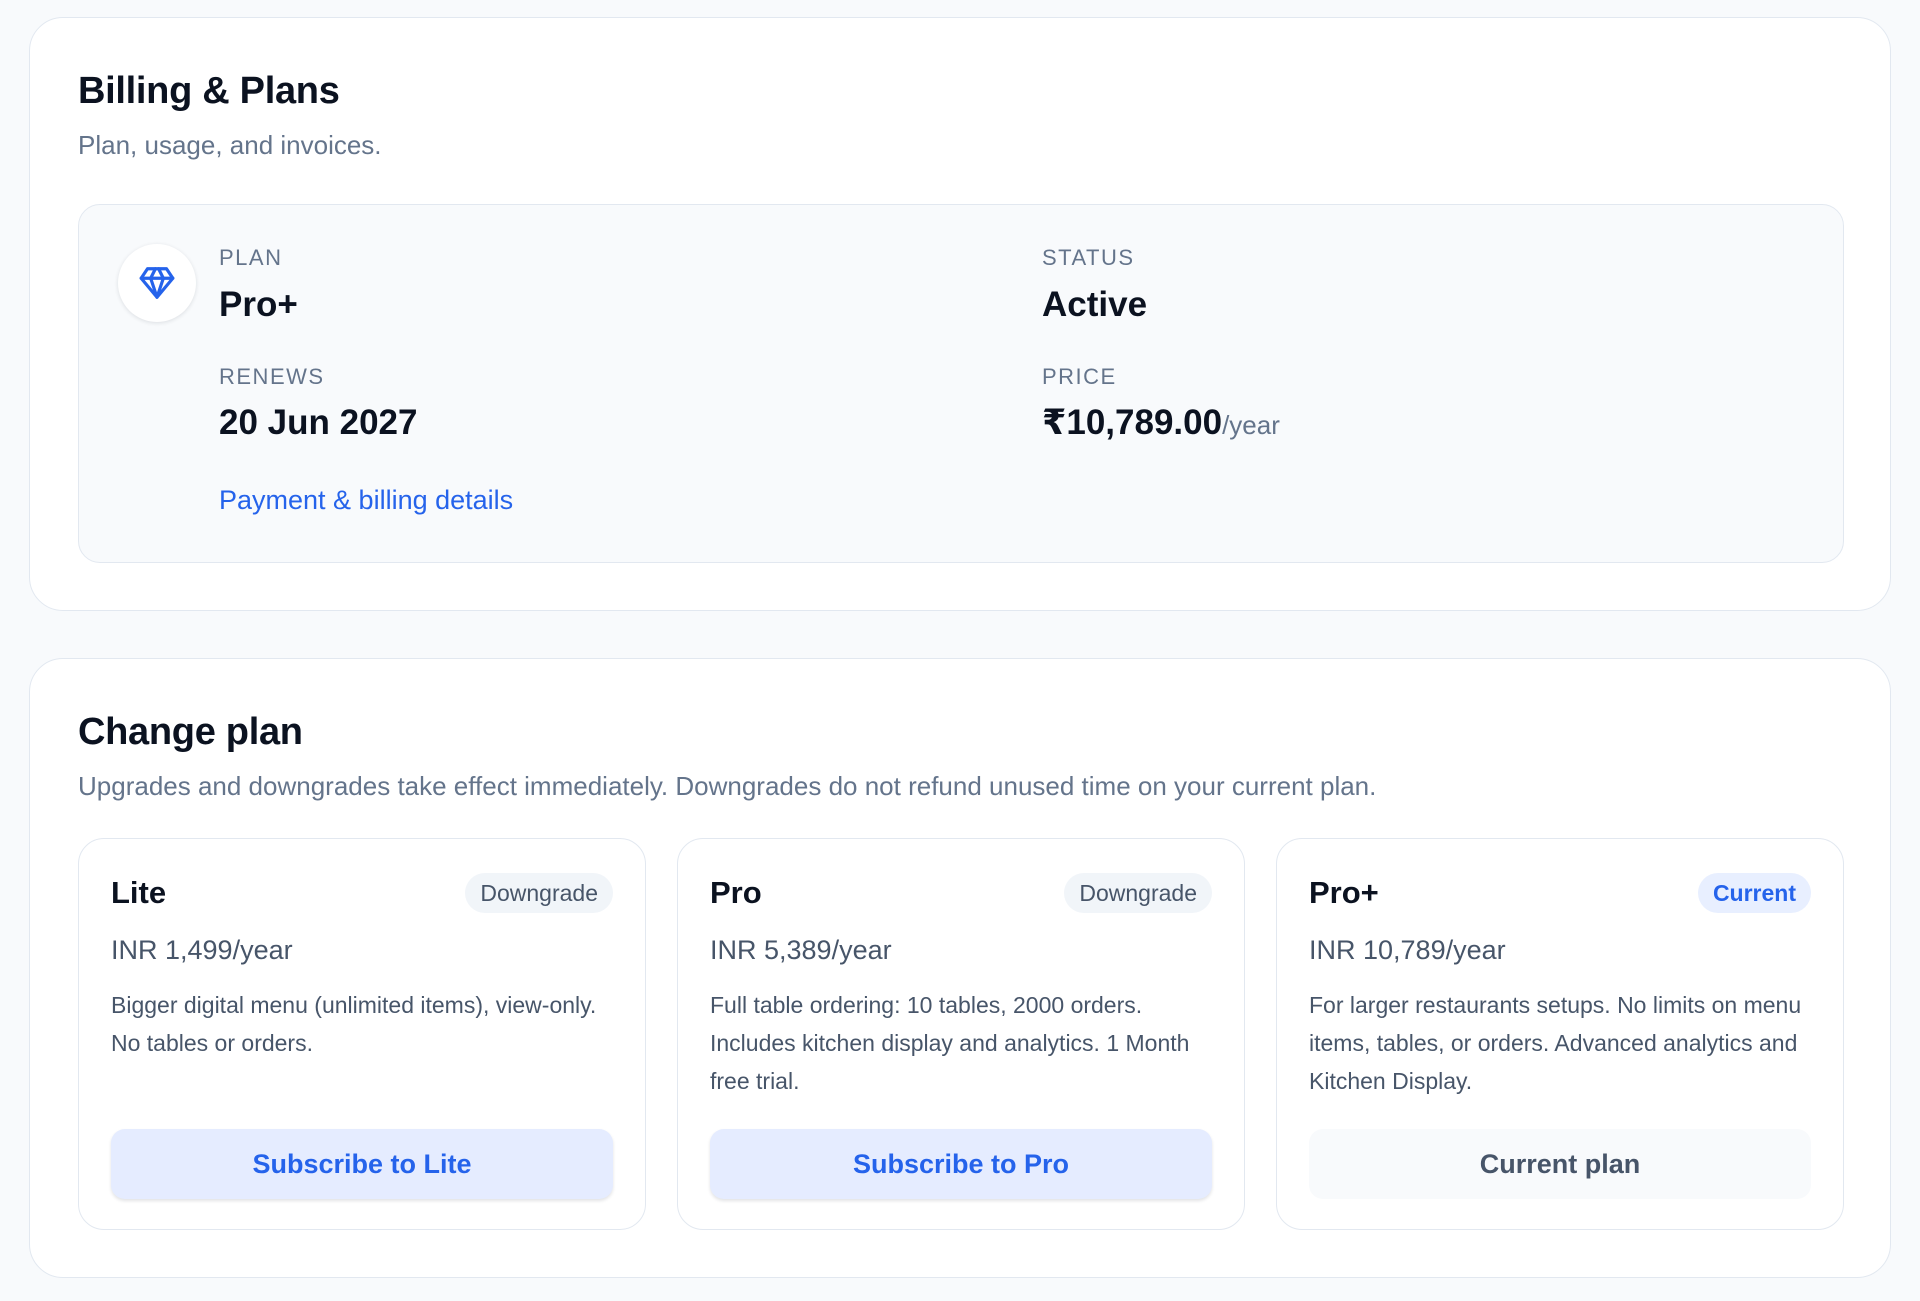 This screenshot has width=1920, height=1301. What do you see at coordinates (230, 145) in the screenshot?
I see `page-subtitle: Plan, usage, and invoices.` at bounding box center [230, 145].